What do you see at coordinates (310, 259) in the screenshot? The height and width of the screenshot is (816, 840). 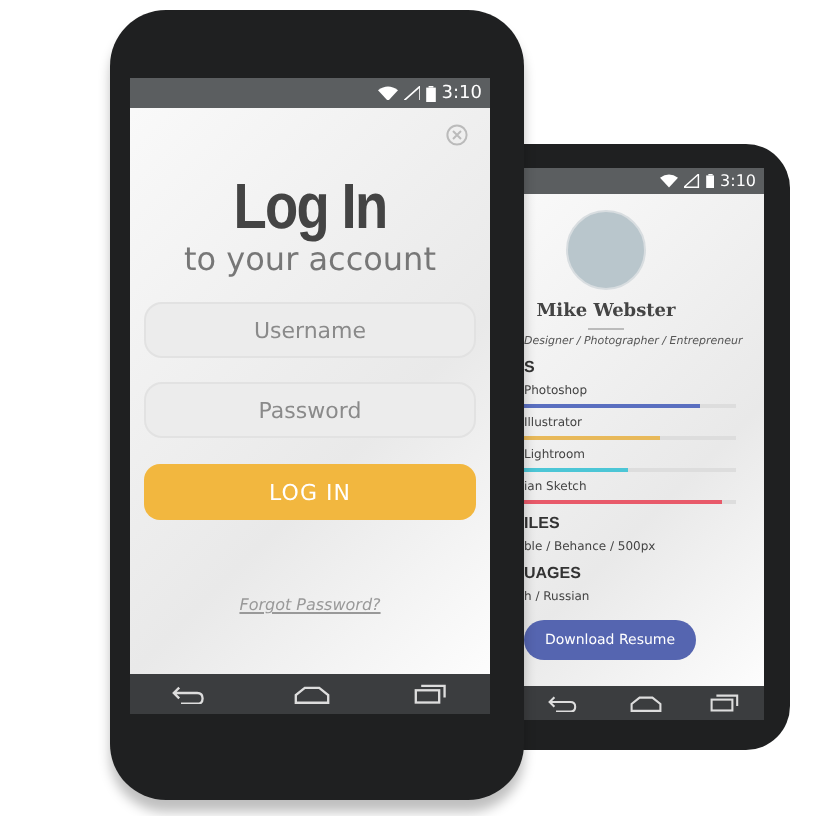 I see `login-subtitle: to your account` at bounding box center [310, 259].